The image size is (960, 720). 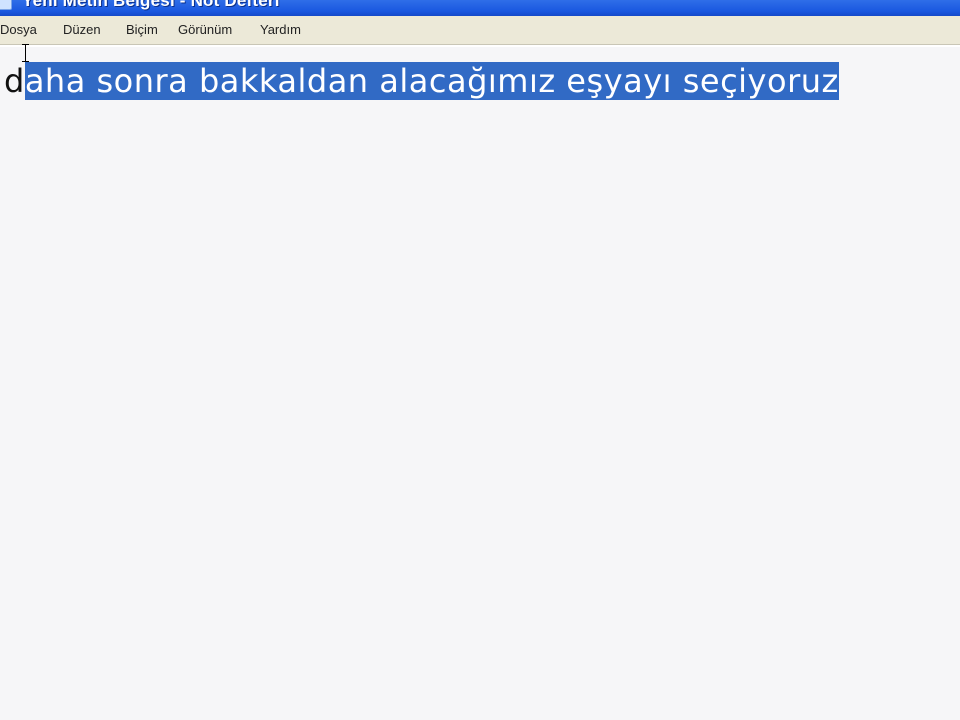 What do you see at coordinates (480, 30) in the screenshot?
I see `menu-bar: Dosya Düzen Biçim Görünüm Yardım` at bounding box center [480, 30].